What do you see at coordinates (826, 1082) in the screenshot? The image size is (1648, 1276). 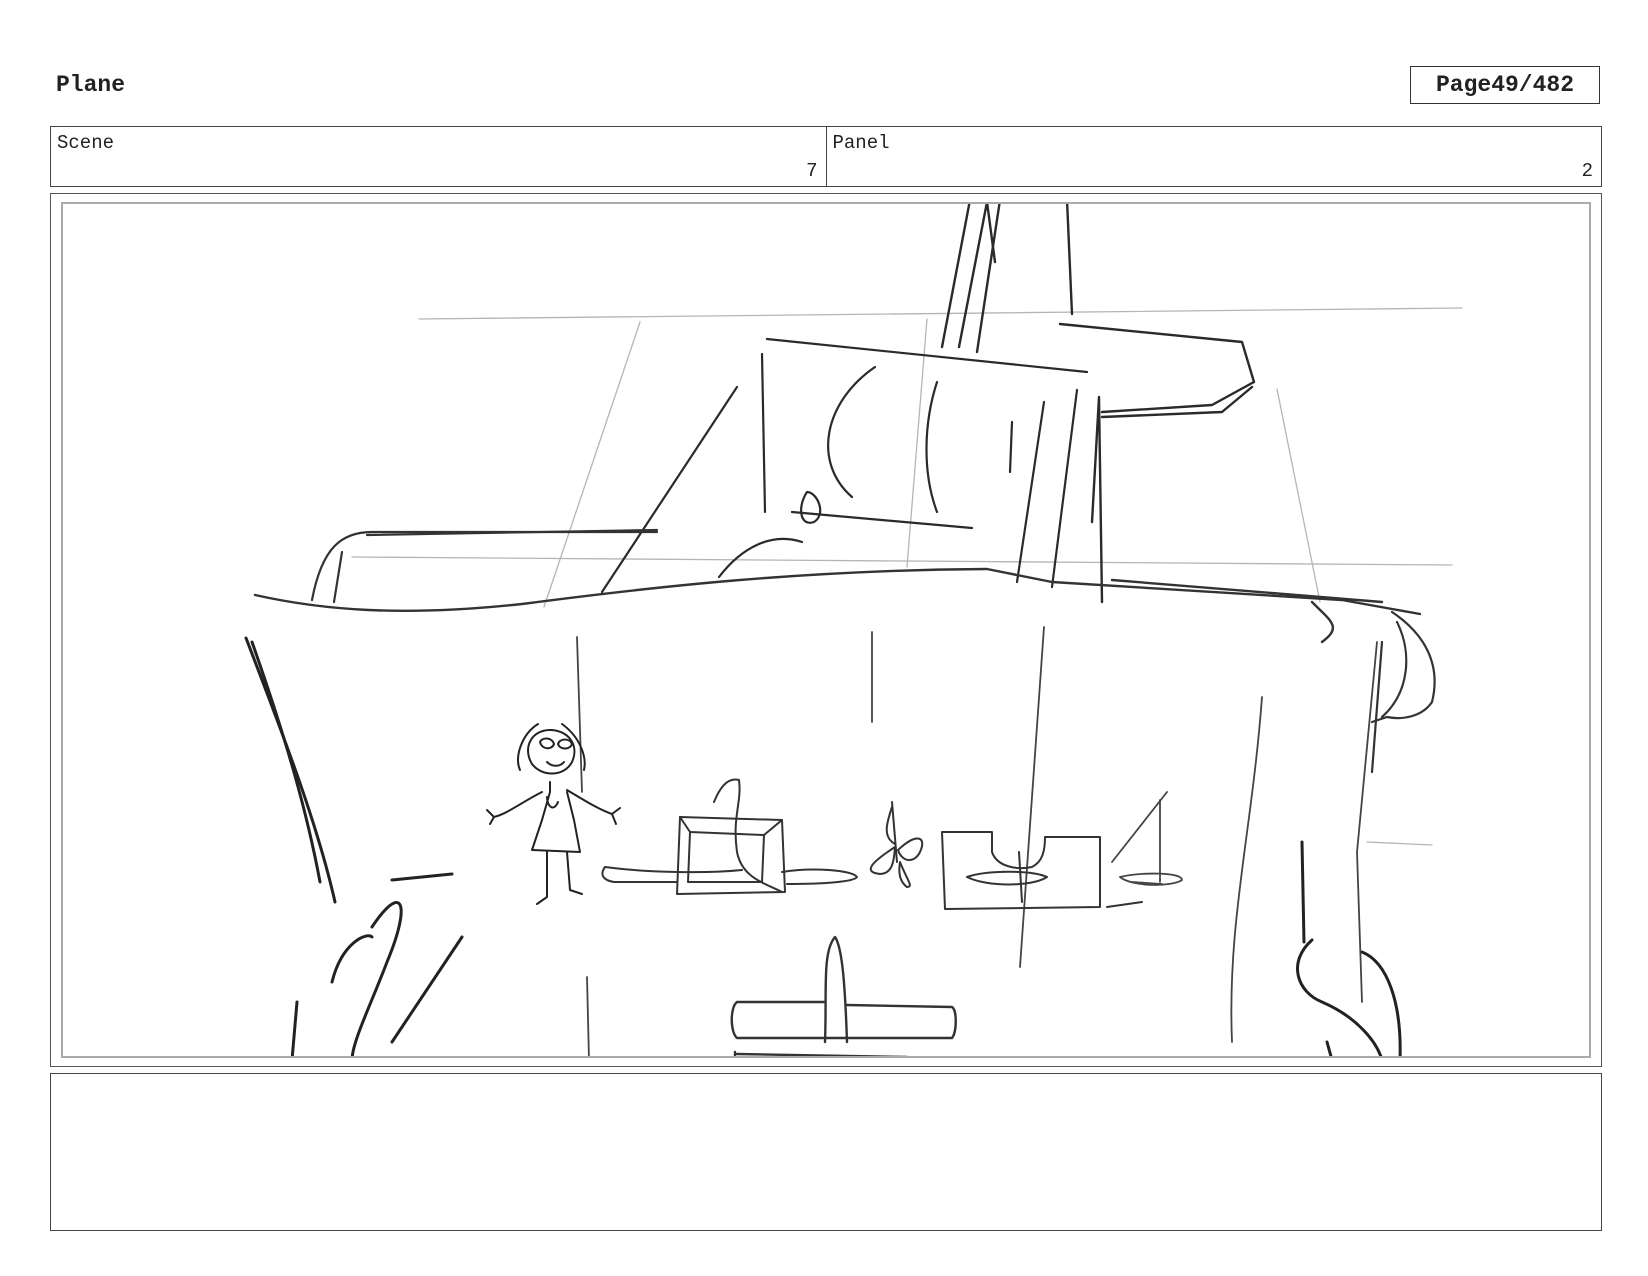 I see `panel-notes-text` at bounding box center [826, 1082].